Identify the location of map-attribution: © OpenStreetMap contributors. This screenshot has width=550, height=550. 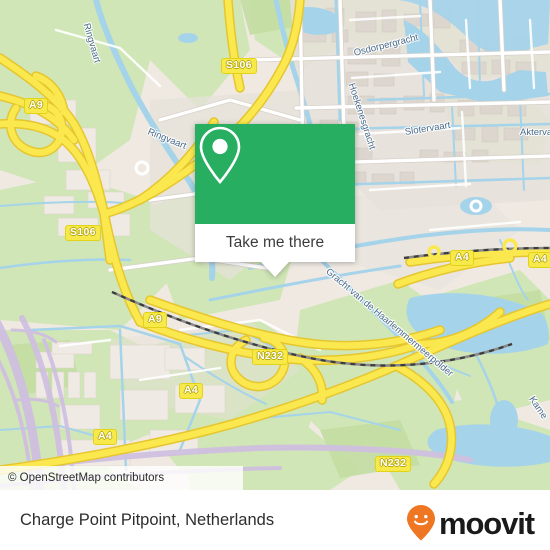
(121, 478).